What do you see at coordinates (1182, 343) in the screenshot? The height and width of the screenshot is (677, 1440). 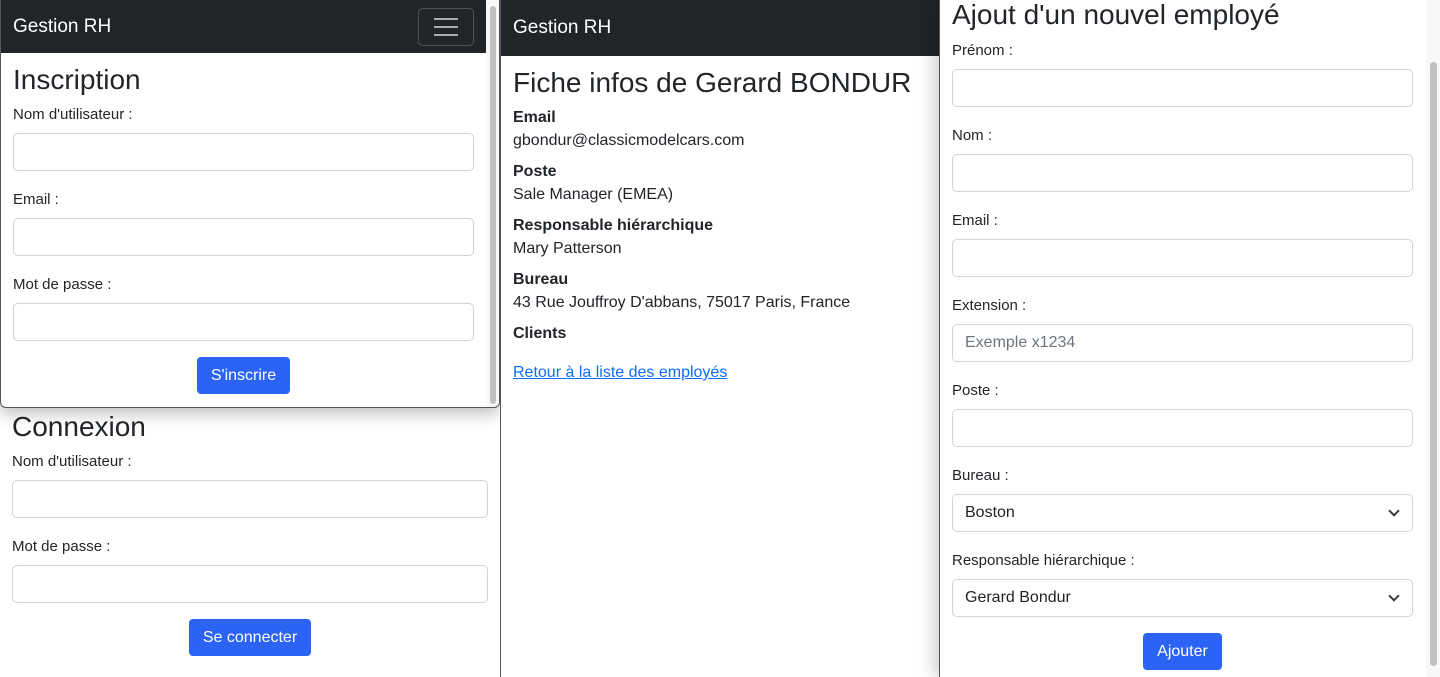 I see `extension-input` at bounding box center [1182, 343].